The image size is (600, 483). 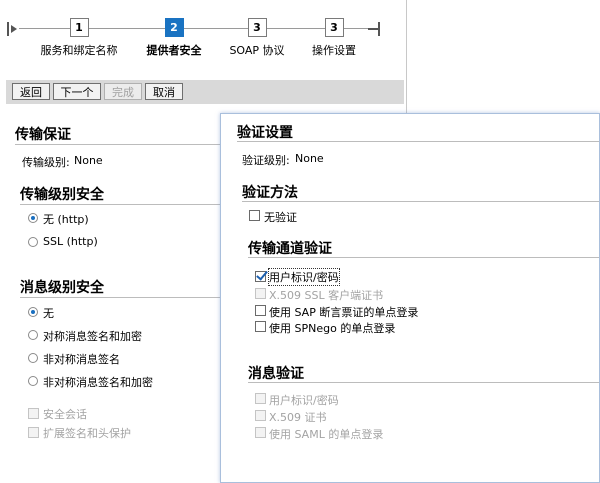 What do you see at coordinates (98, 382) in the screenshot?
I see `radio-msg-asymmetric-sign-encrypt-label: 非对称消息签名和加密` at bounding box center [98, 382].